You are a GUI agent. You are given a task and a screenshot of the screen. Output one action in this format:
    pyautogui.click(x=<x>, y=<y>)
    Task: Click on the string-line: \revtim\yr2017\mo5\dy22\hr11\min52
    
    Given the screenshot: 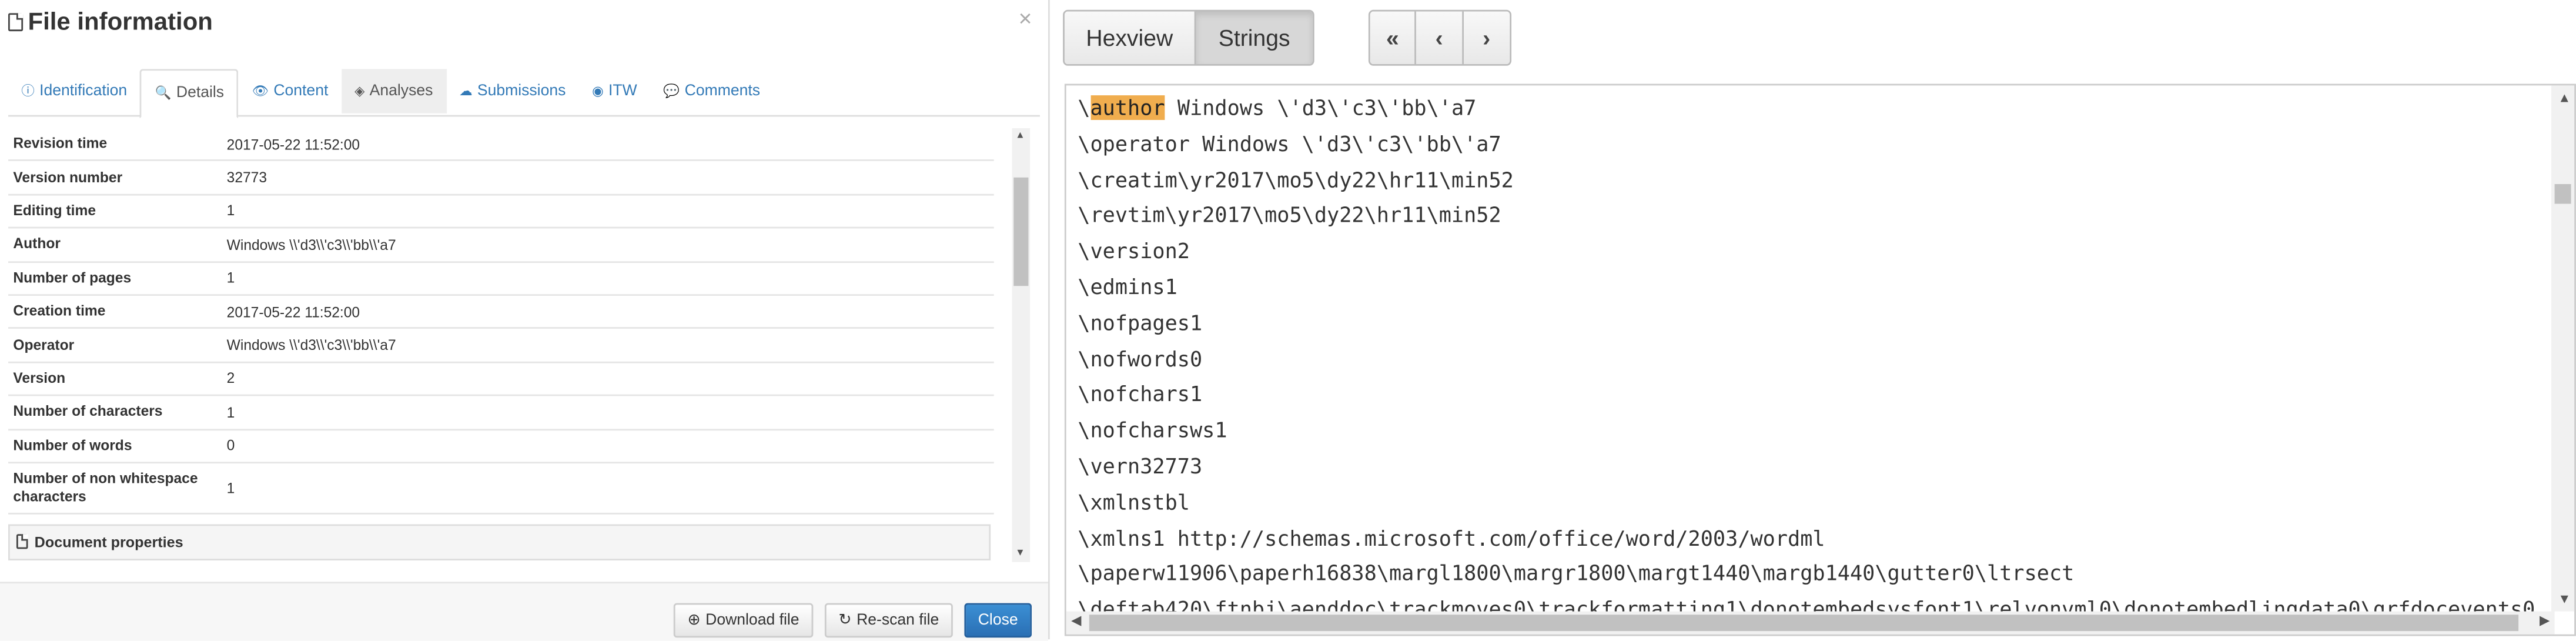 What is the action you would take?
    pyautogui.click(x=1289, y=215)
    